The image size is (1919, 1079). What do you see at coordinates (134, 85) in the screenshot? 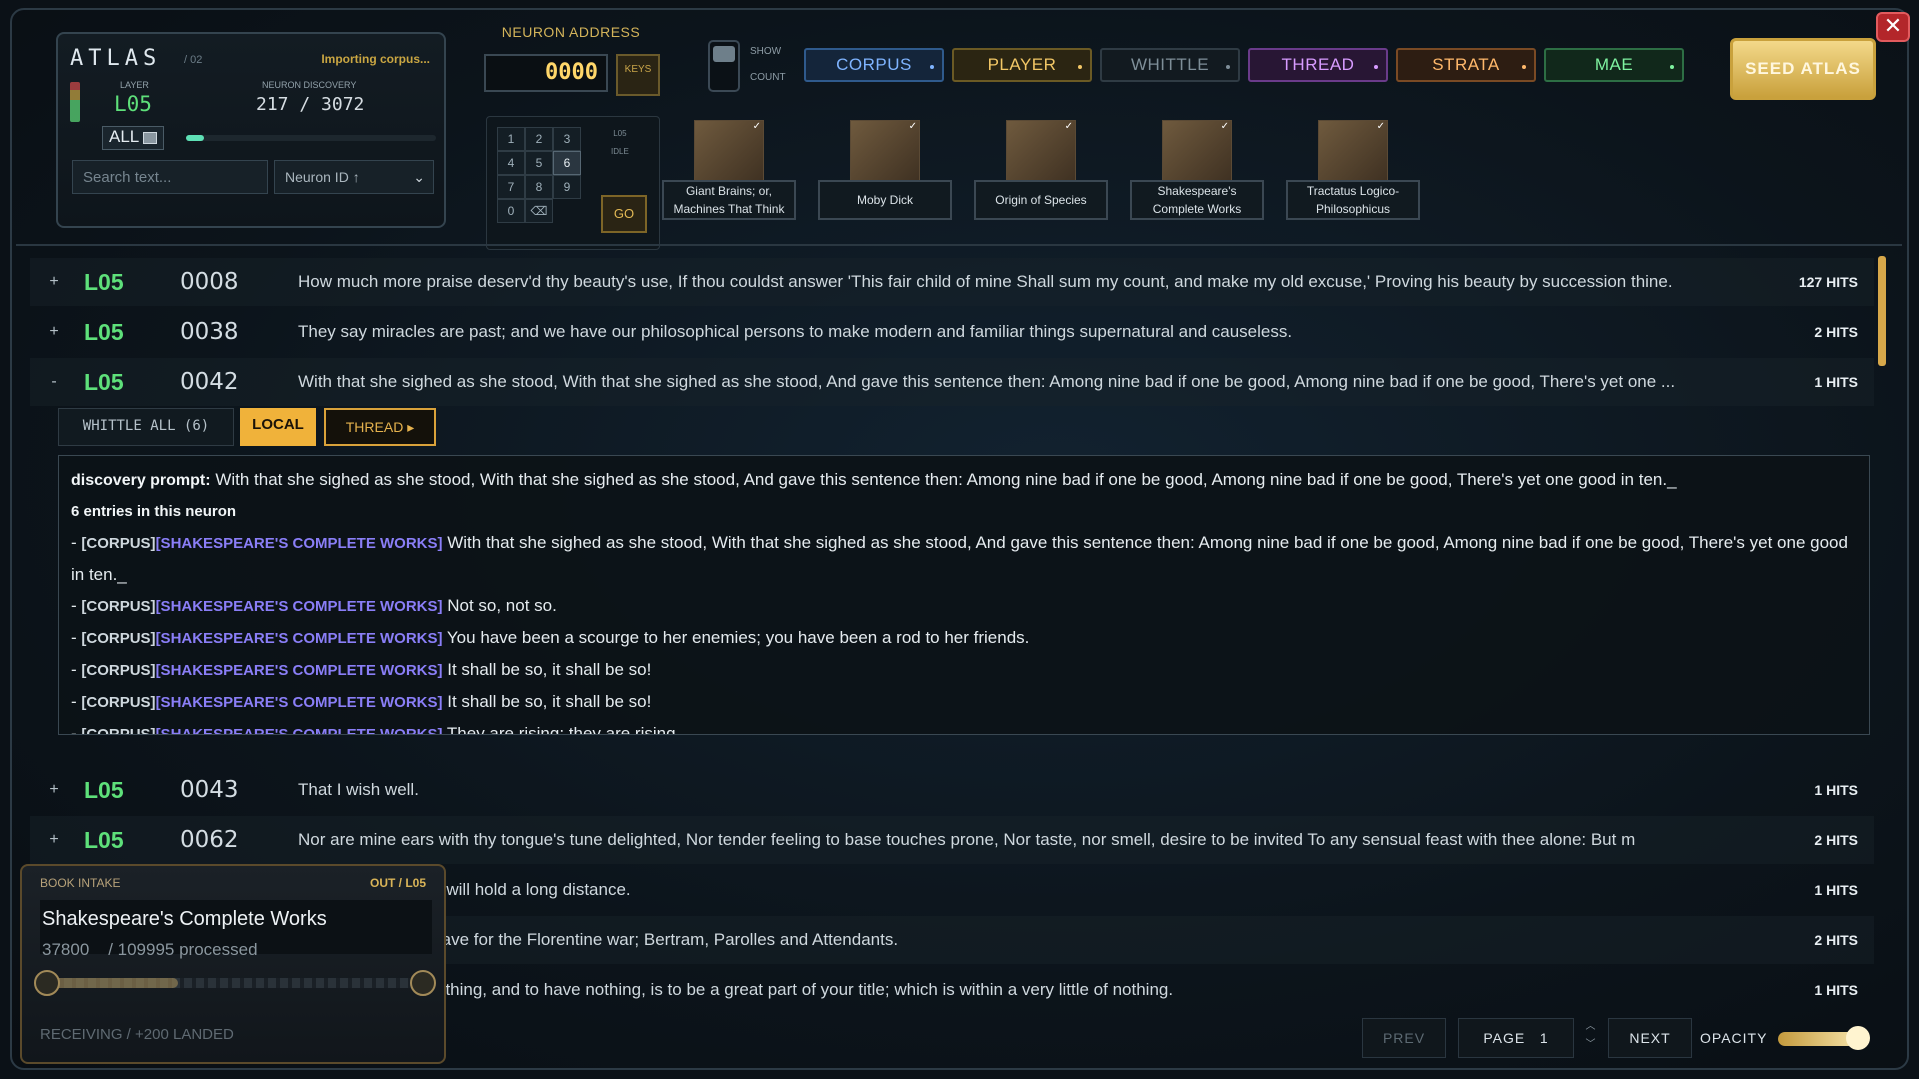
I see `layer-label: LAYER` at bounding box center [134, 85].